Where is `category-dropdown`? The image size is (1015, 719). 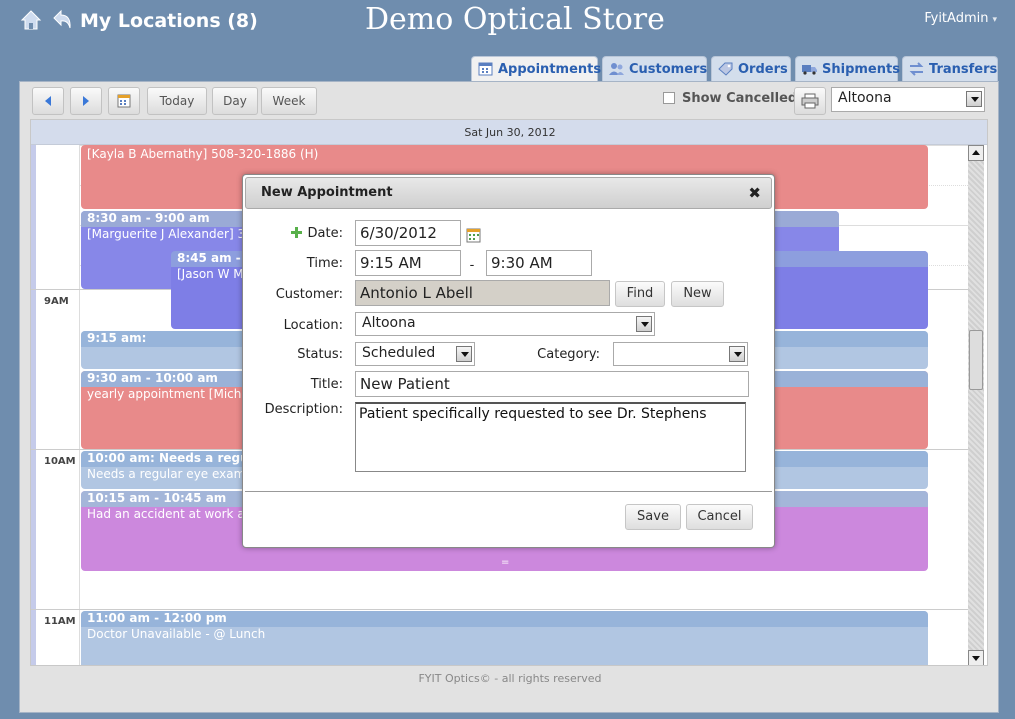 category-dropdown is located at coordinates (680, 354).